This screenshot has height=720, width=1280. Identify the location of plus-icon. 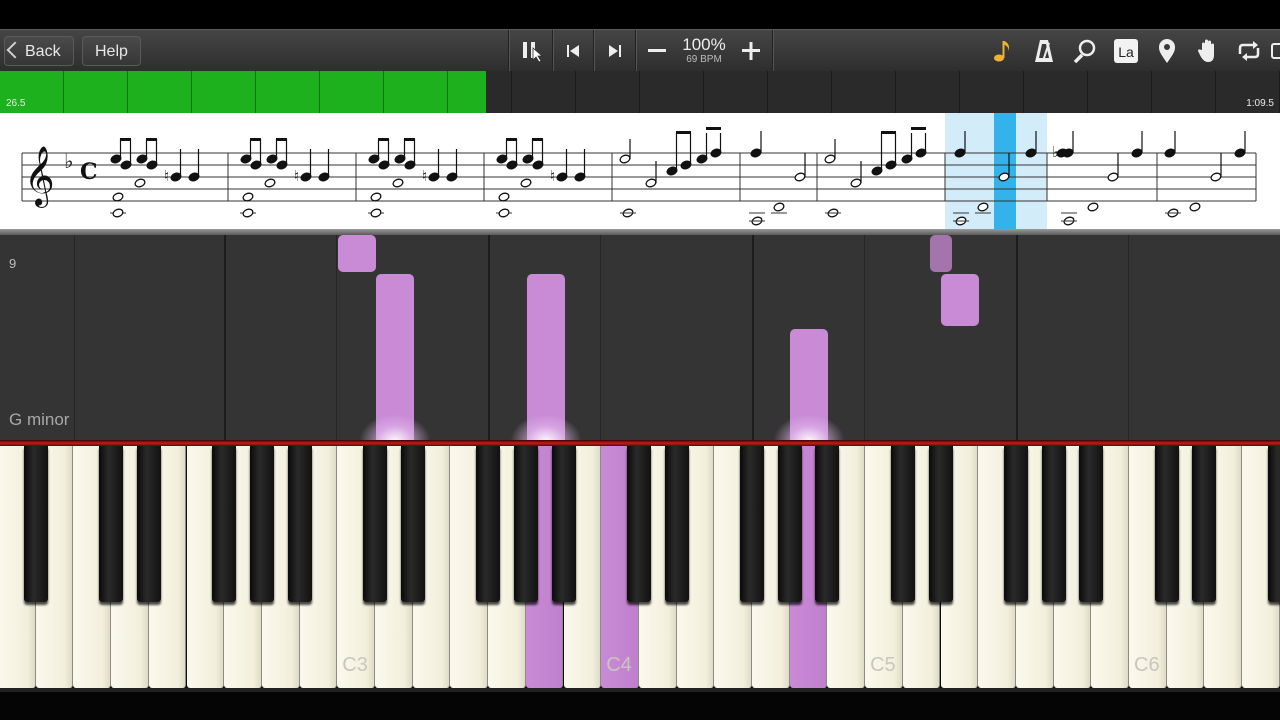
(751, 51).